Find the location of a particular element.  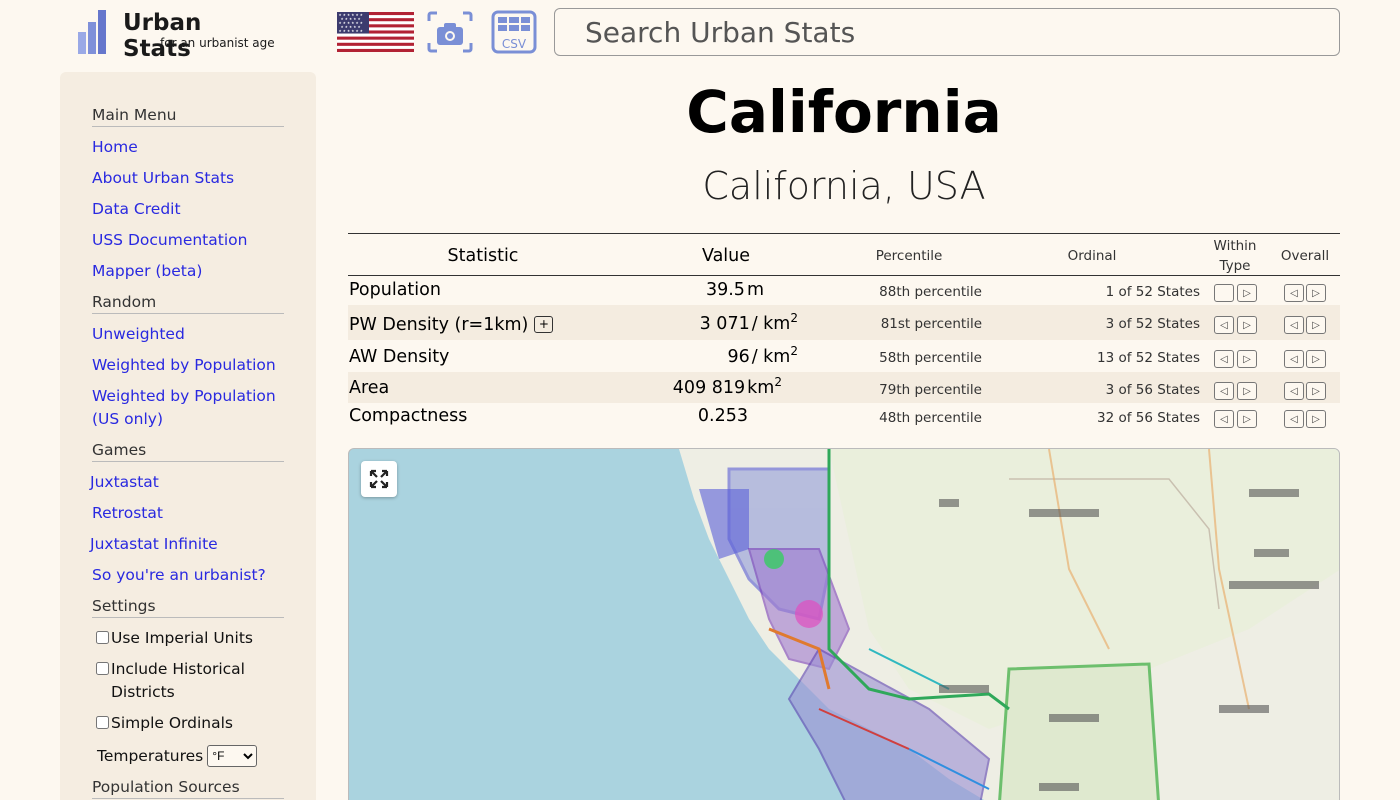

setting-historical-districts: Include Historical Districts is located at coordinates (178, 681).